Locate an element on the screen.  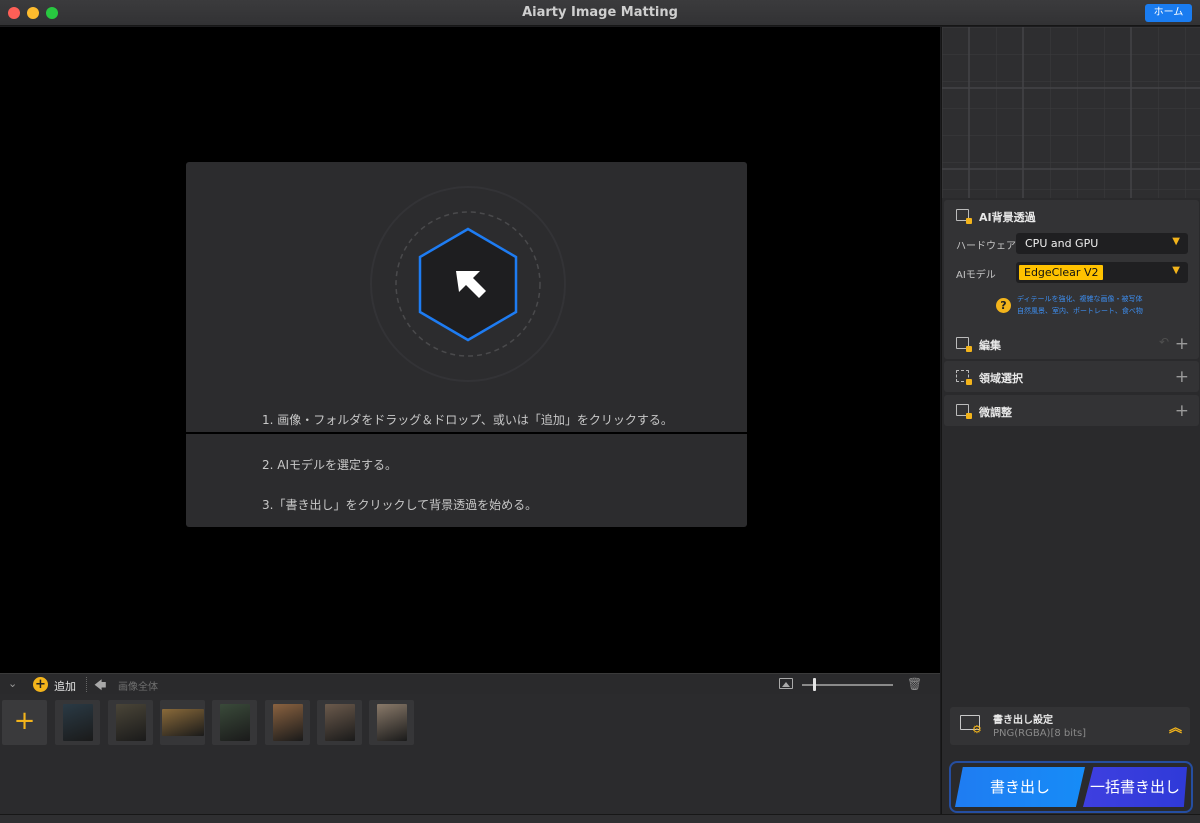
hardware-label: ハードウェア is located at coordinates (986, 246).